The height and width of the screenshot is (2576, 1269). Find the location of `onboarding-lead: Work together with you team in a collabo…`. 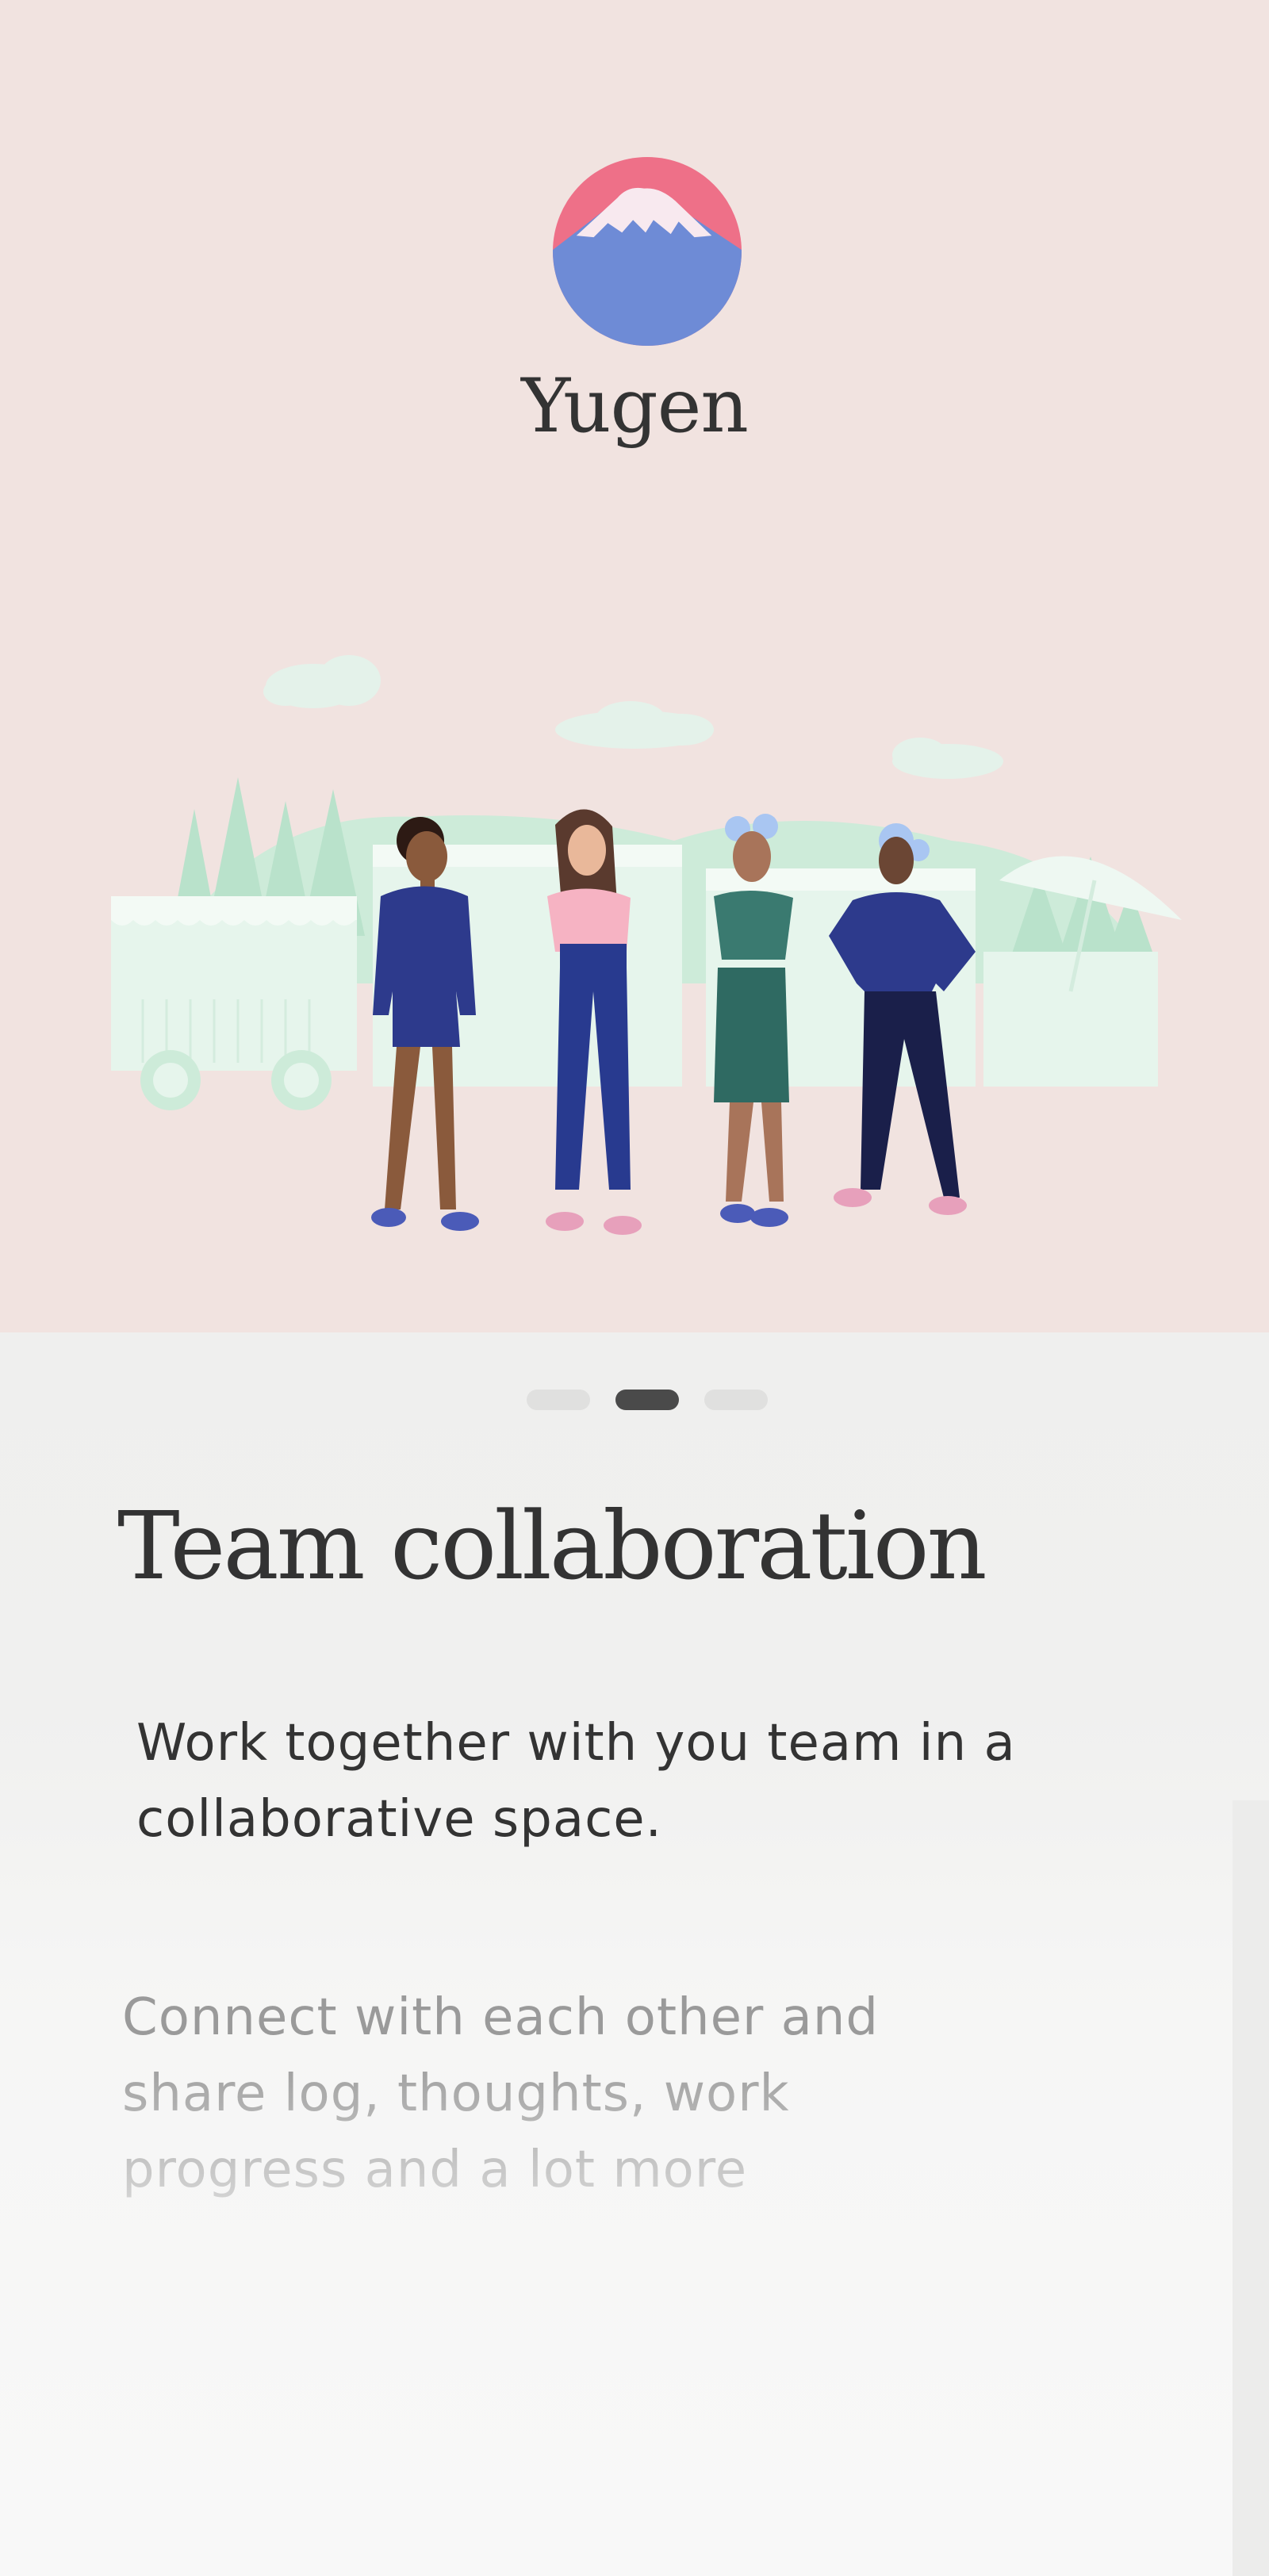

onboarding-lead: Work together with you team in a collabo… is located at coordinates (576, 1781).